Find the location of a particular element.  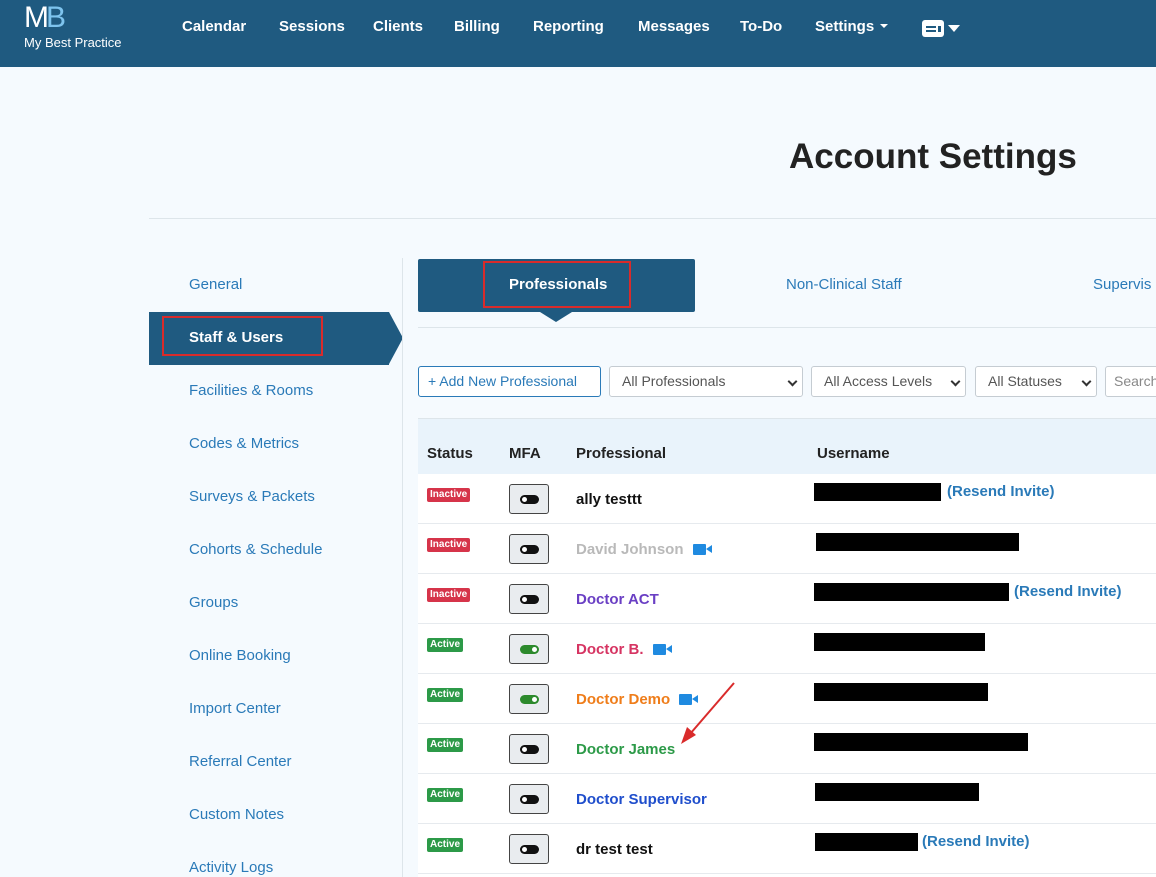

account-menu is located at coordinates (941, 29).